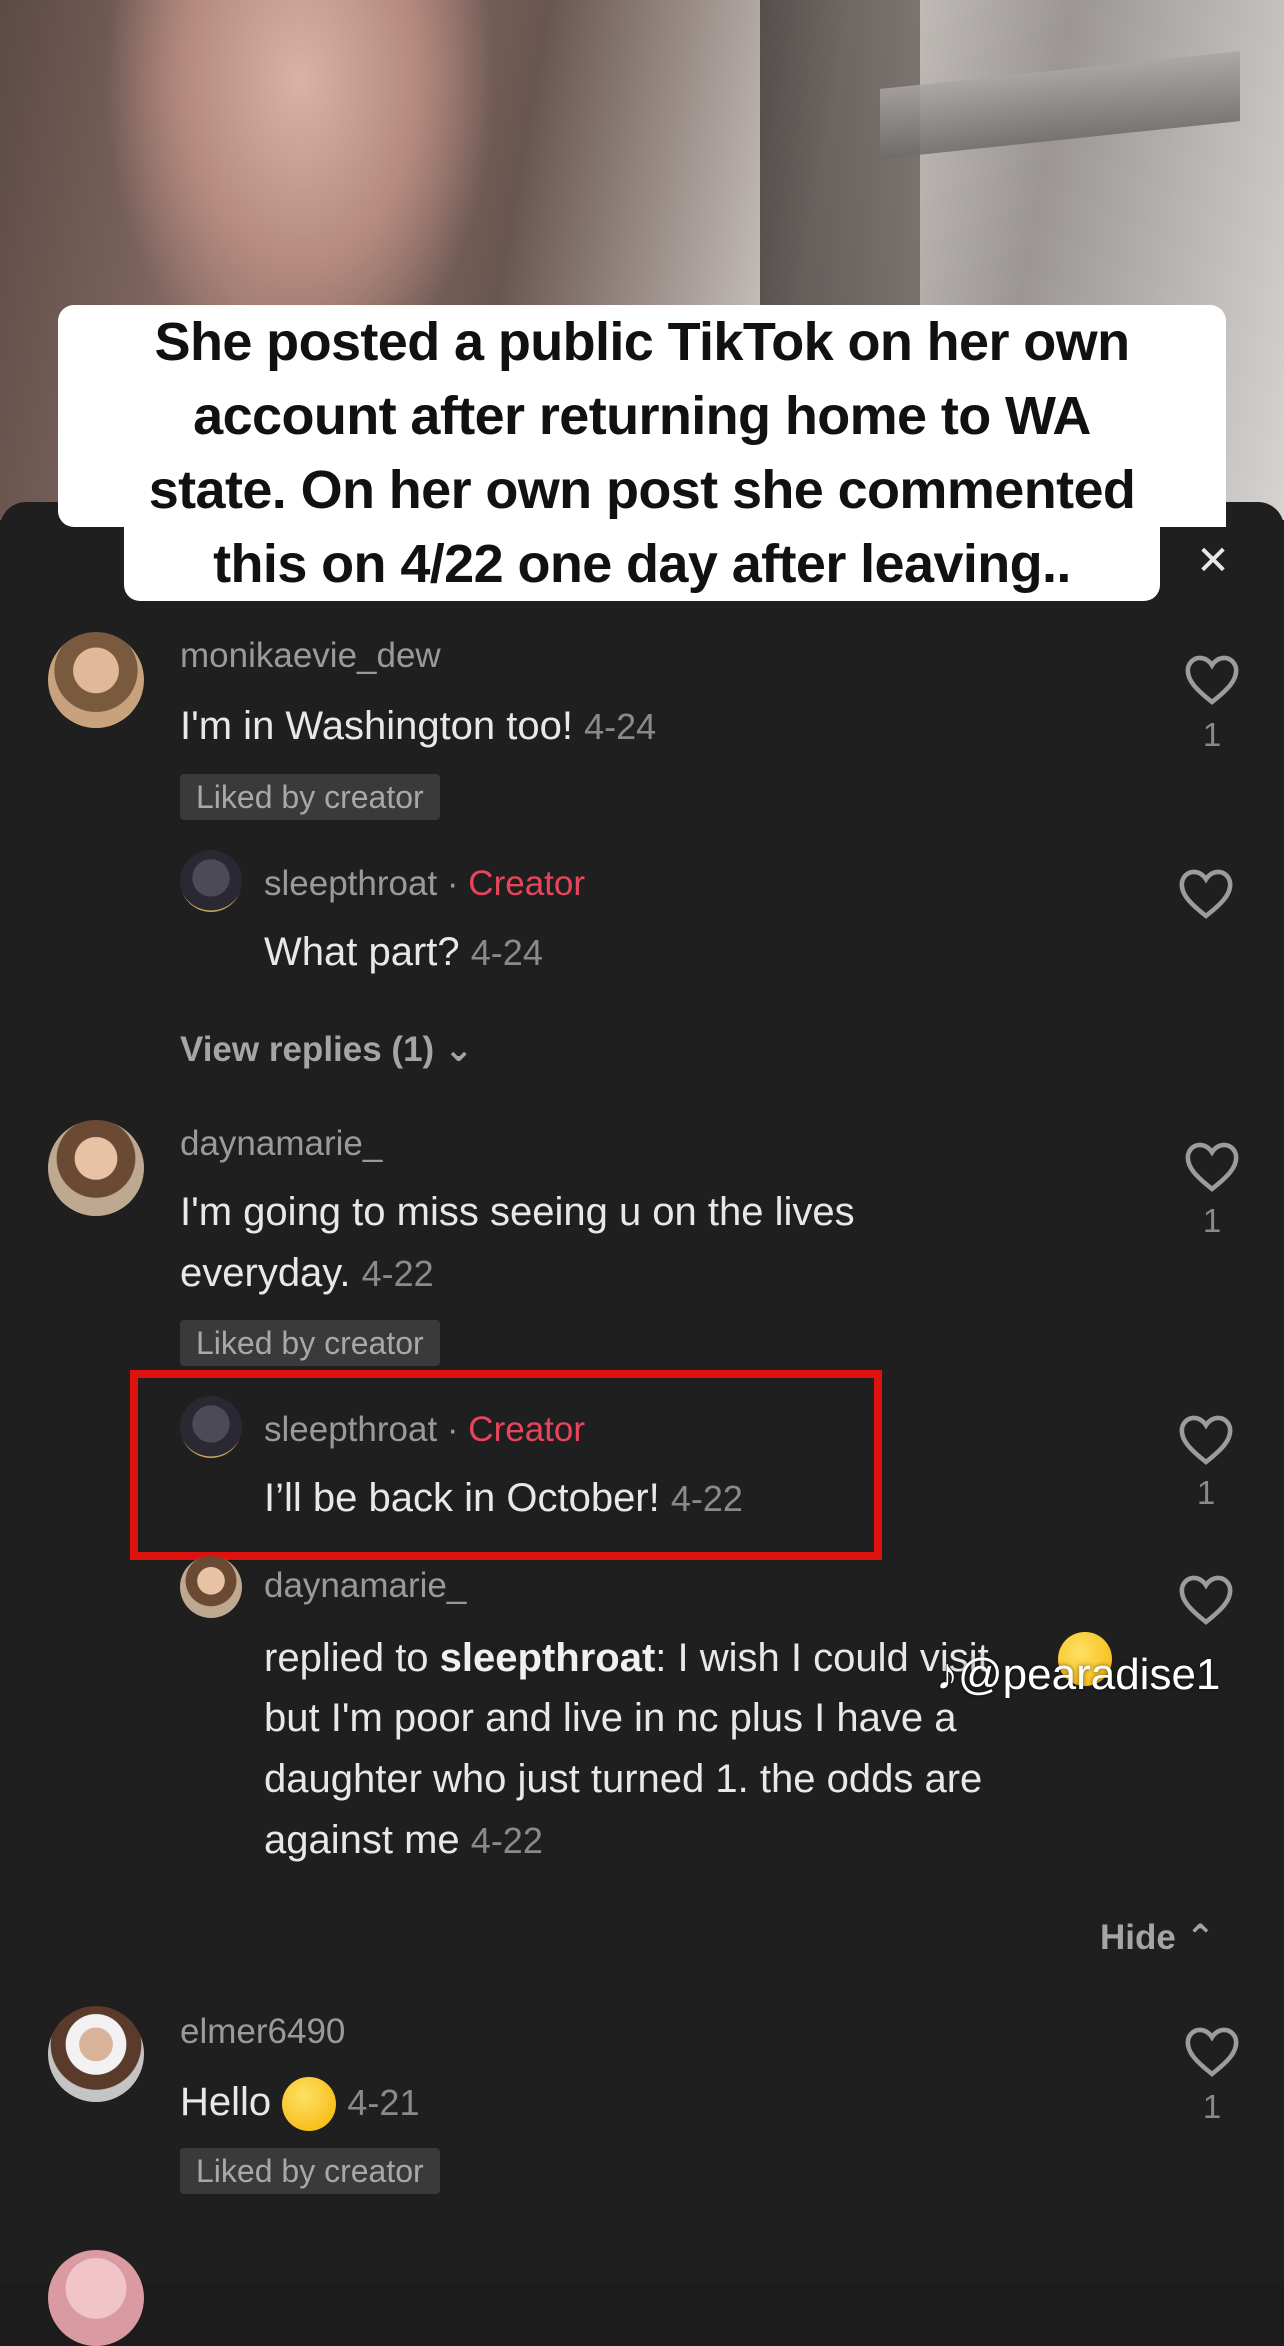  Describe the element at coordinates (310, 656) in the screenshot. I see `comment-username: monikaevie_dew` at that location.